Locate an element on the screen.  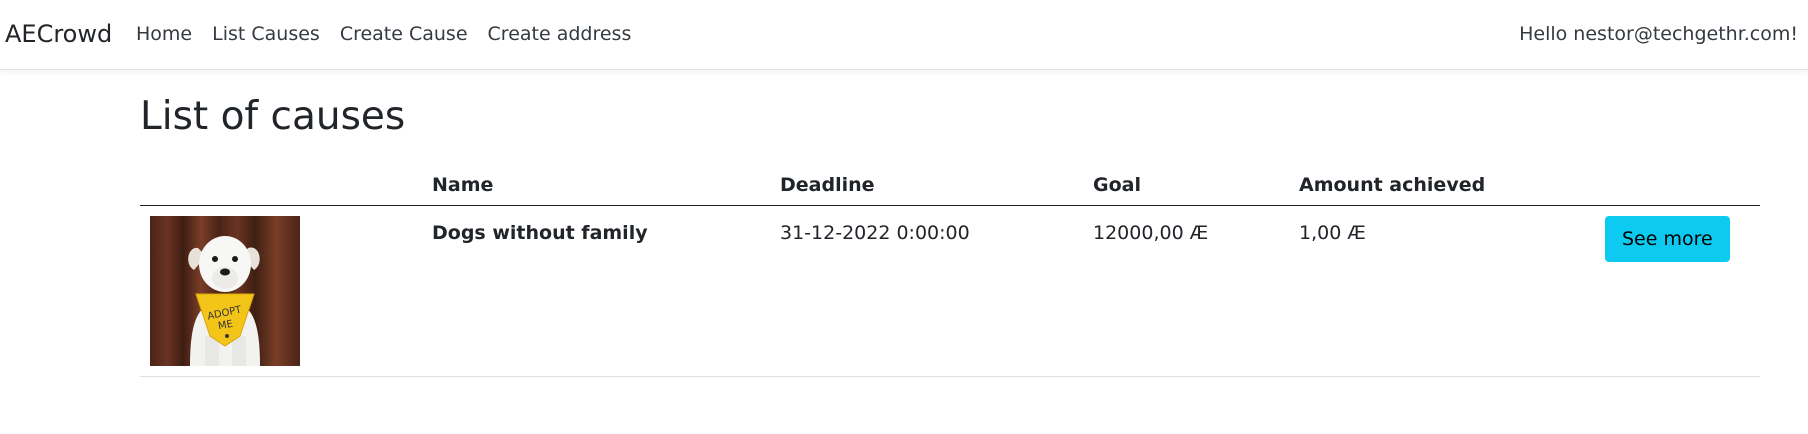
nav-home: Home is located at coordinates (164, 34).